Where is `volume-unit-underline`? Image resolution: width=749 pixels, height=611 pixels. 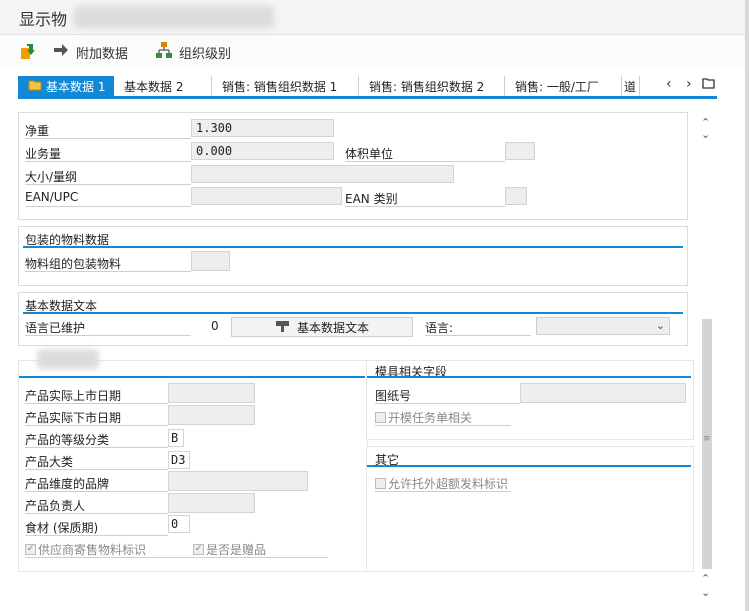
volume-unit-underline is located at coordinates (425, 161).